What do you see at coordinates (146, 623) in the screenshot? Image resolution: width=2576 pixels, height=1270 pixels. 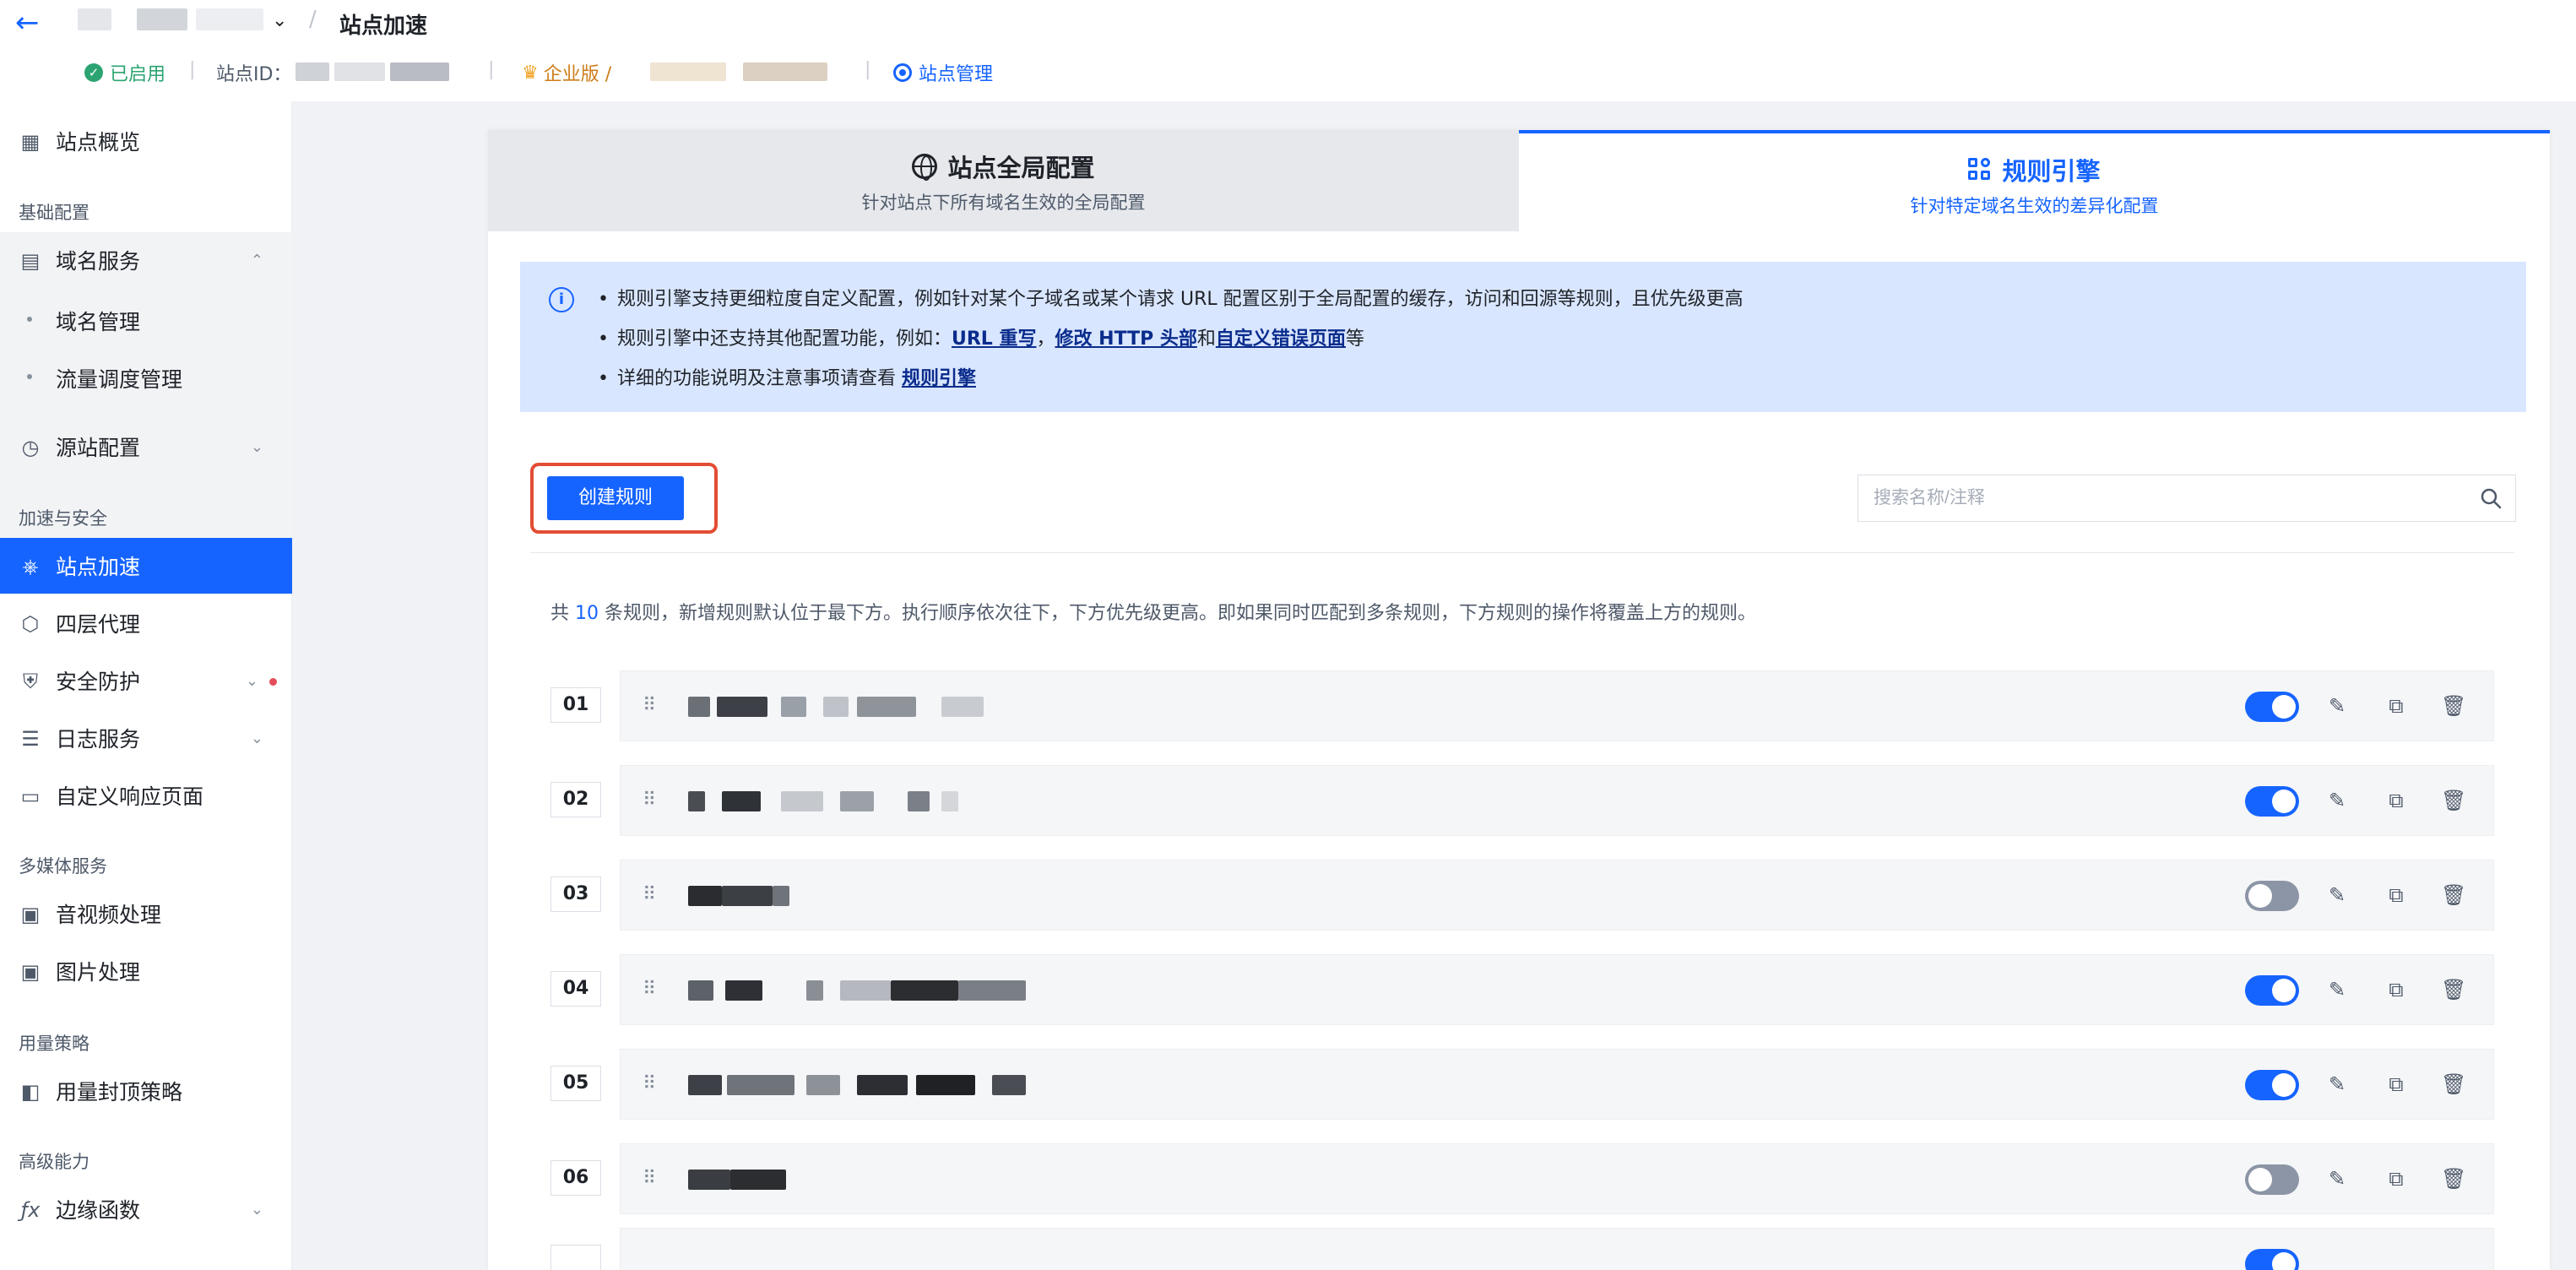 I see `sidebar-item-l4-proxy: ⬡ 四层代理` at bounding box center [146, 623].